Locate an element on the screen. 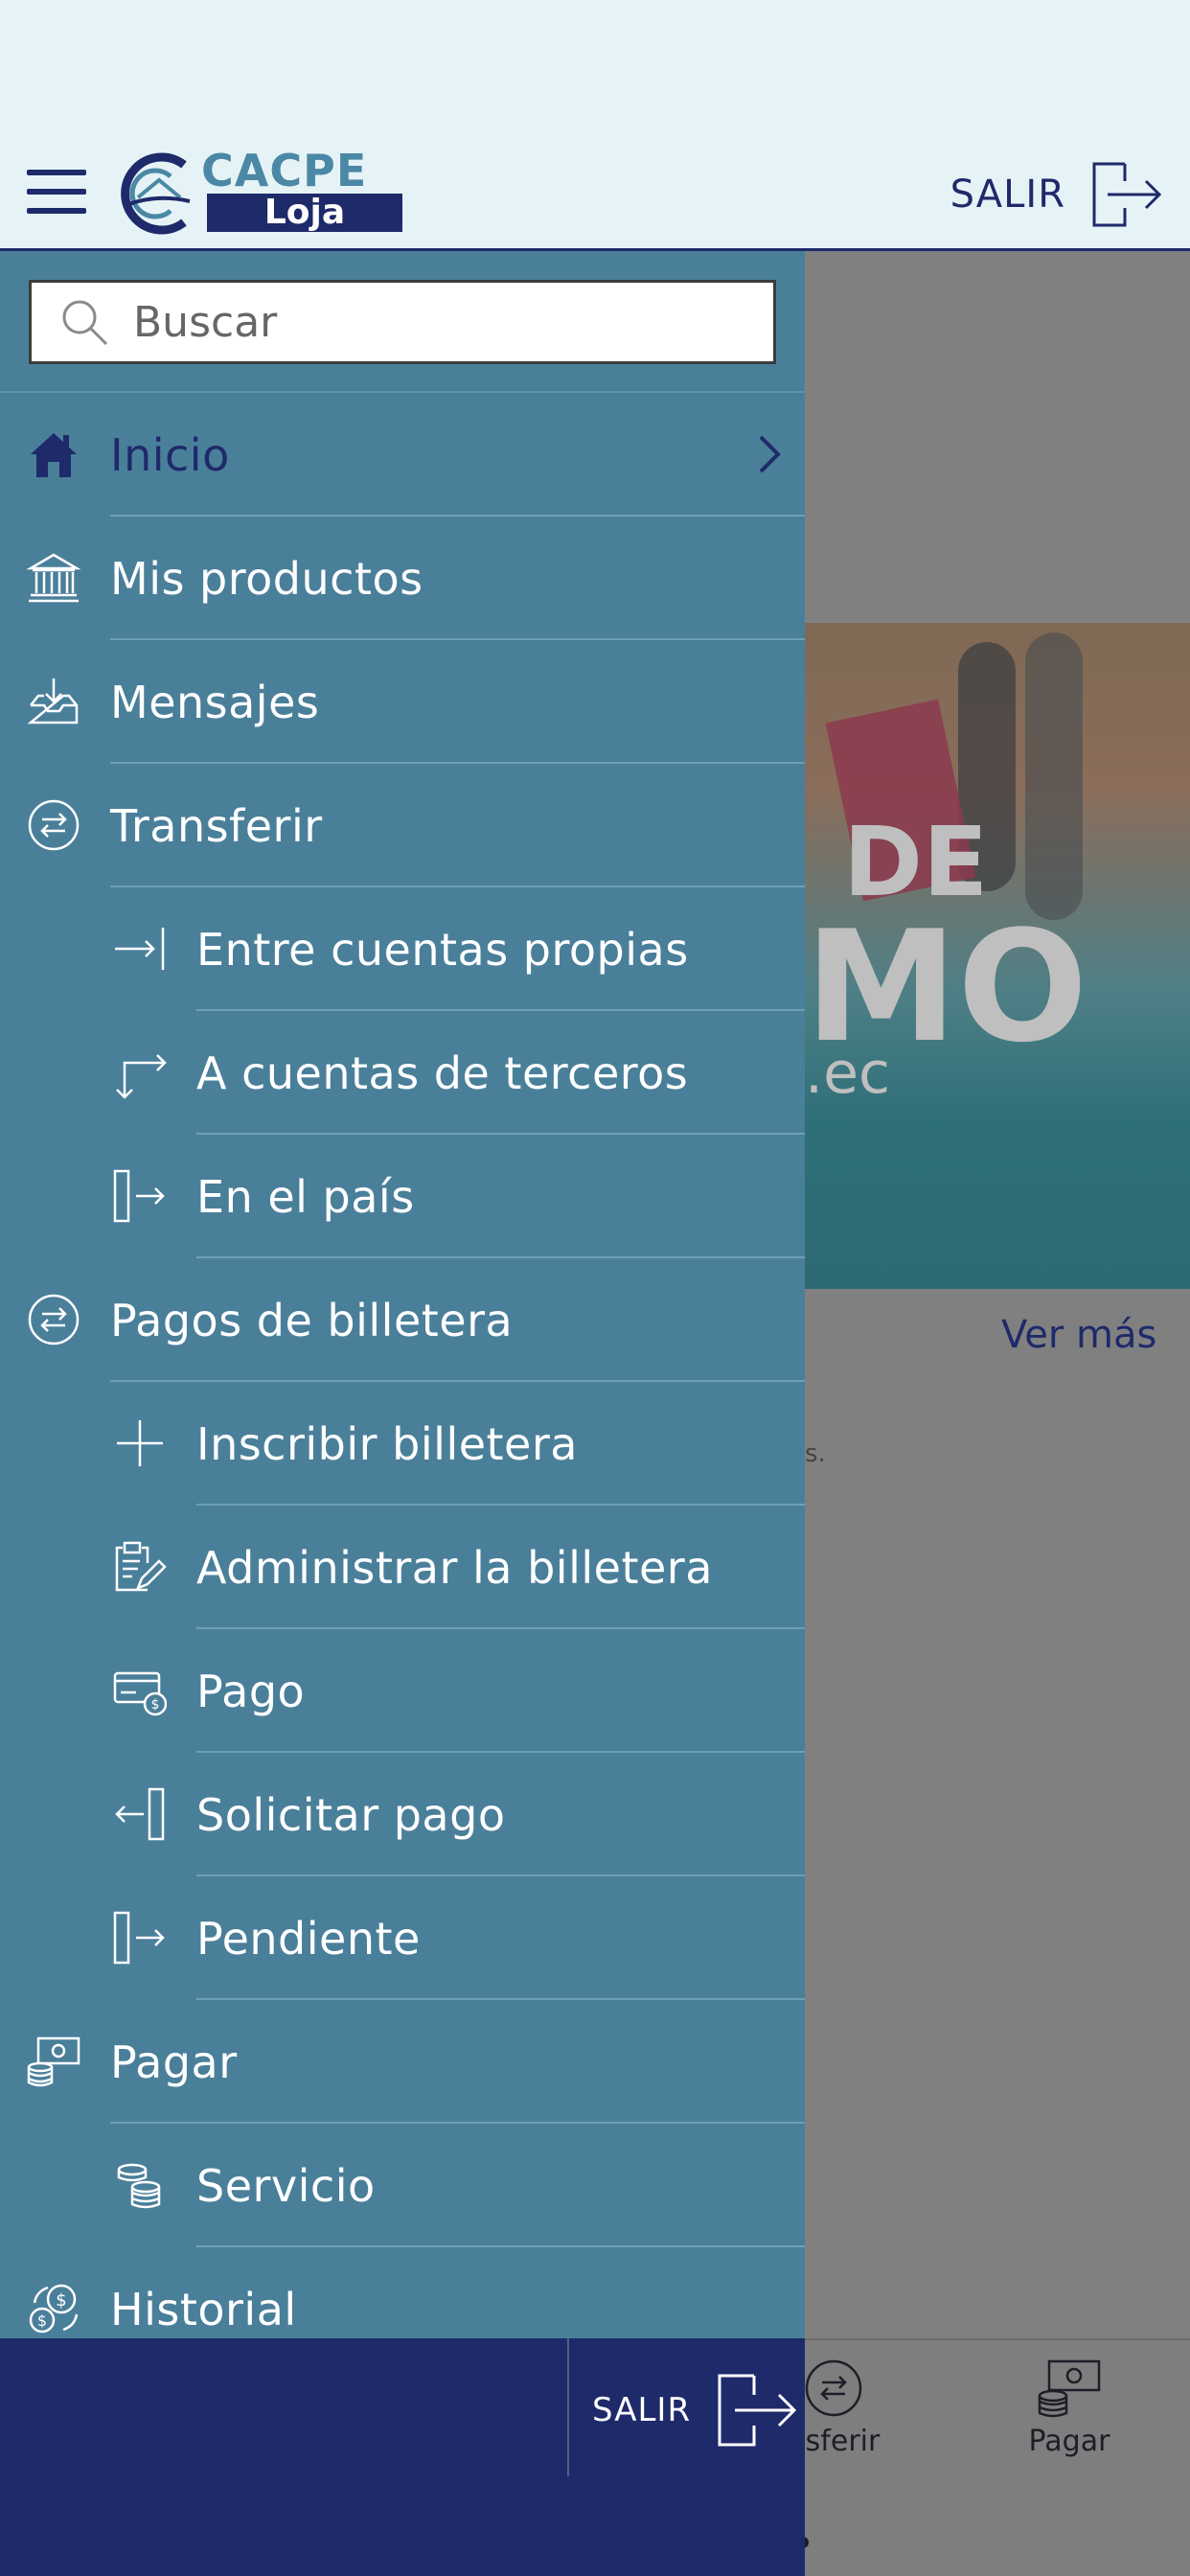 This screenshot has width=1190, height=2576. menu-item-label: Pago is located at coordinates (251, 1691).